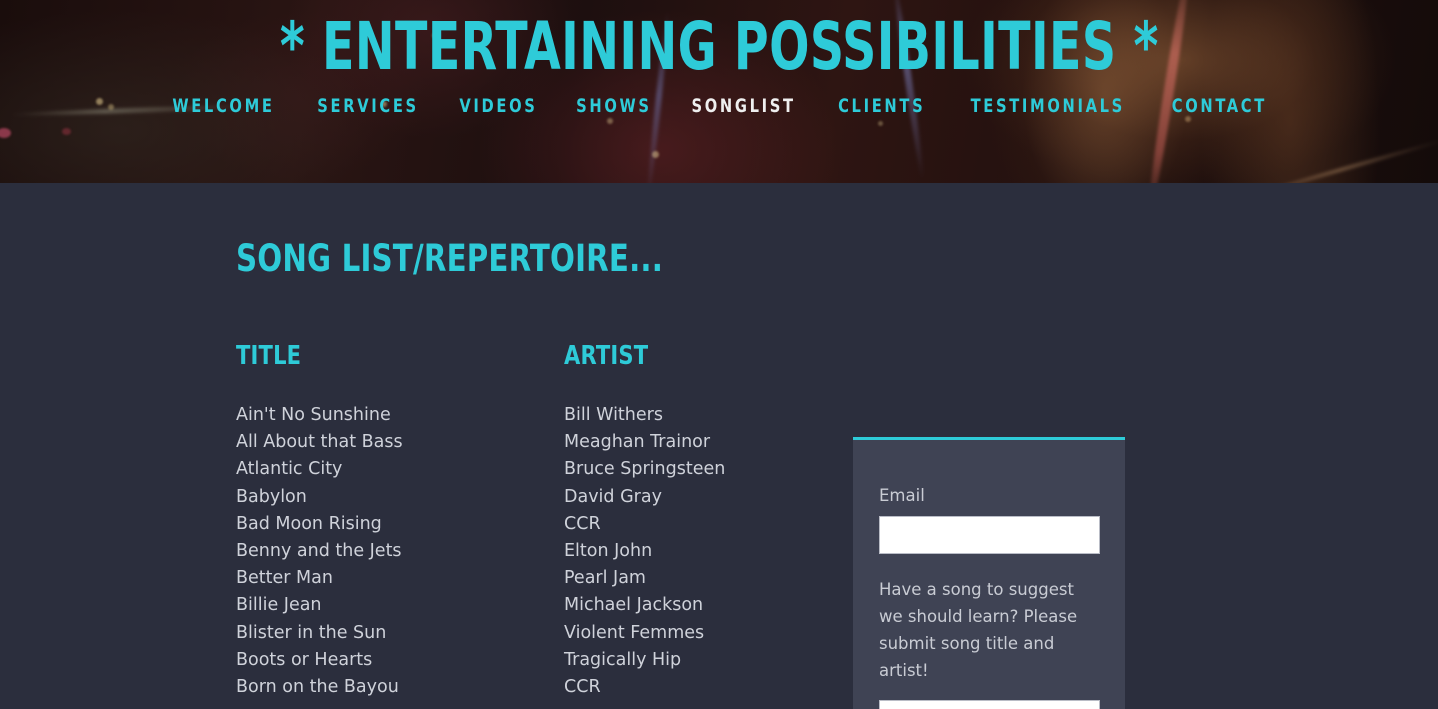  Describe the element at coordinates (645, 469) in the screenshot. I see `song-artist-cell: Bruce Springsteen` at that location.